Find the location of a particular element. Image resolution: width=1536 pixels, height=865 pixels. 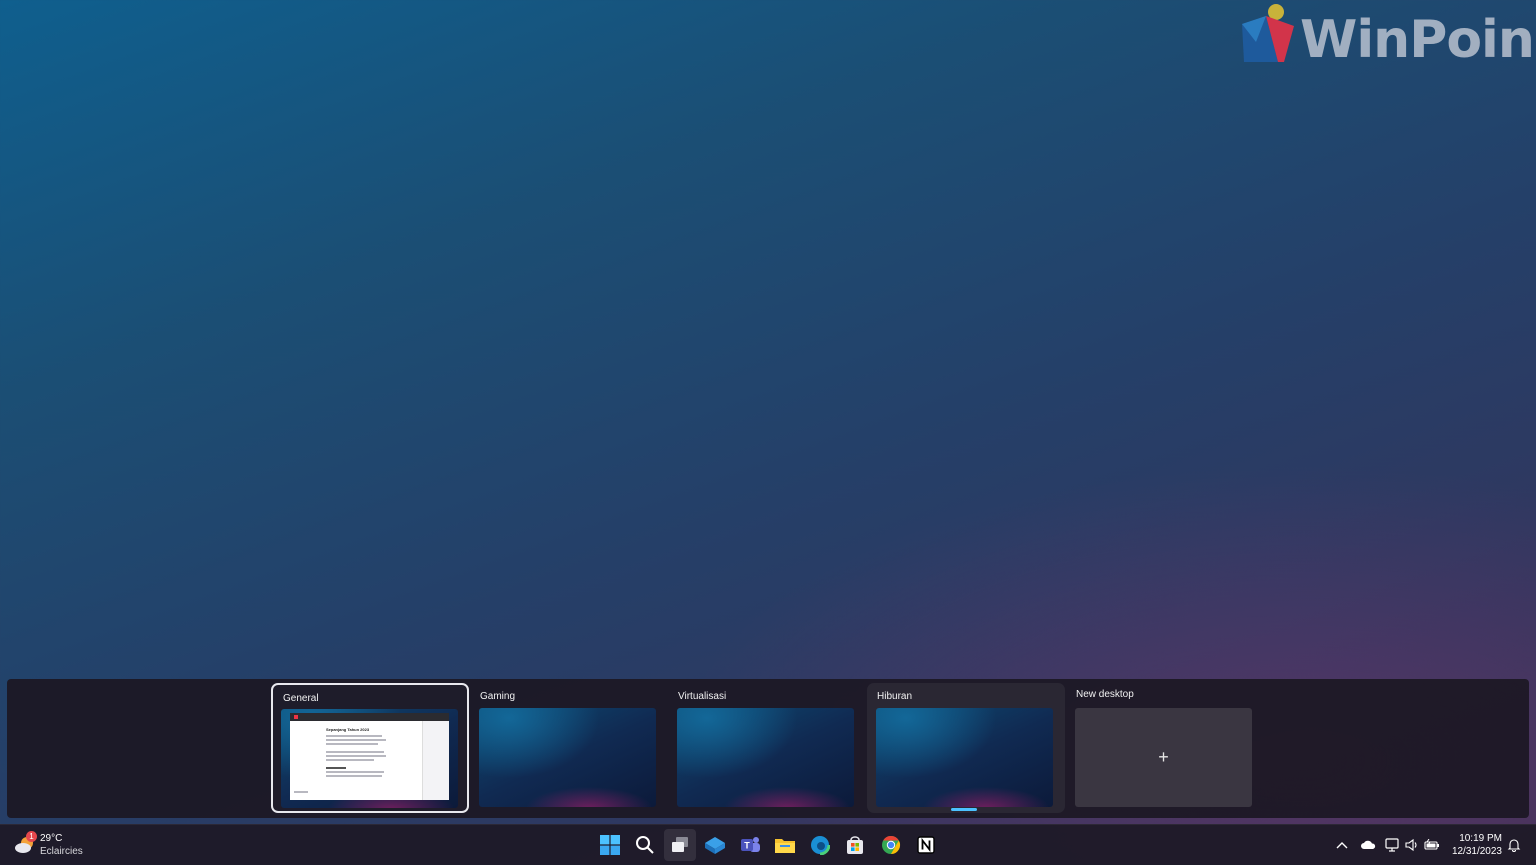

store-icon is located at coordinates (855, 845).